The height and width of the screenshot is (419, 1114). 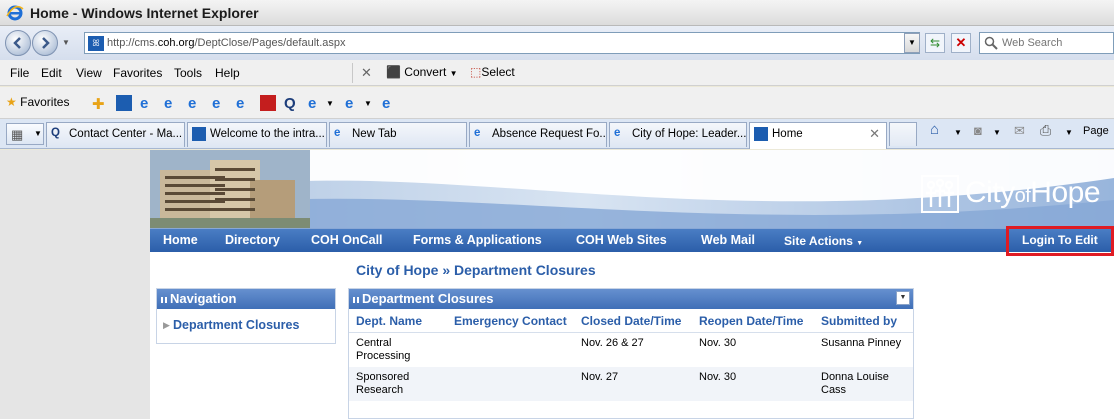 What do you see at coordinates (100, 104) in the screenshot?
I see `add-favorite-icon: ✚` at bounding box center [100, 104].